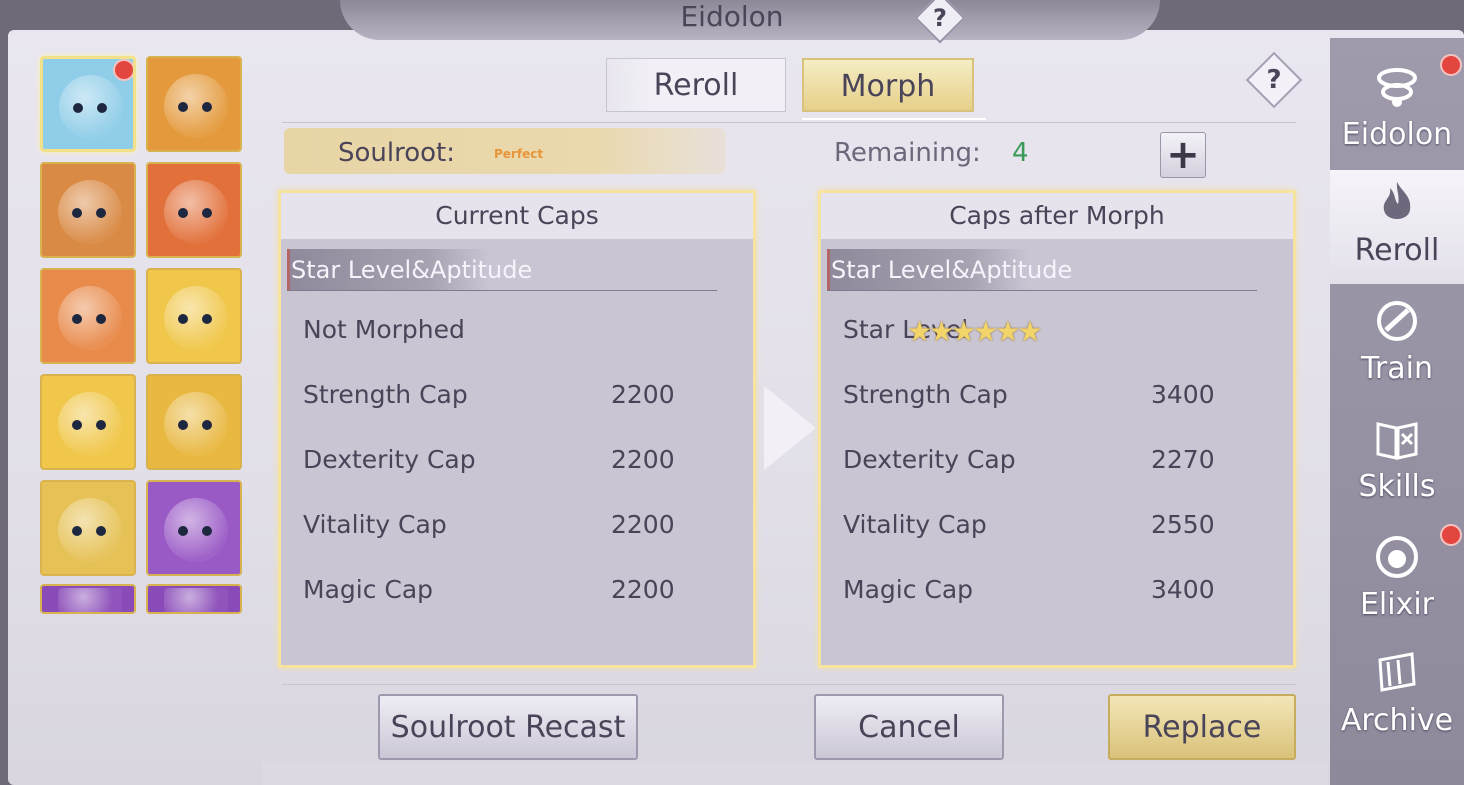 Image resolution: width=1464 pixels, height=785 pixels. What do you see at coordinates (696, 85) in the screenshot?
I see `tab-reroll: Reroll` at bounding box center [696, 85].